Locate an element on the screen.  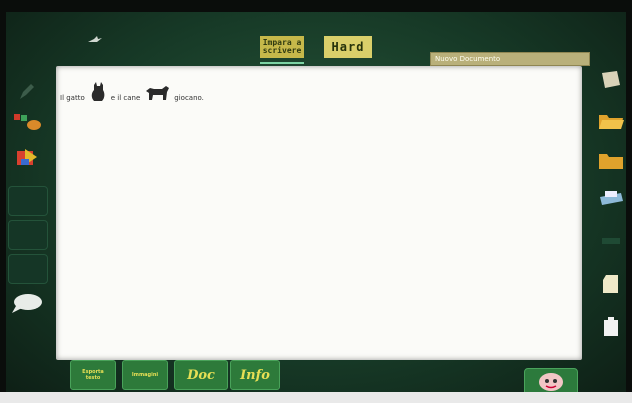
top-bar: Impara a scrivere Hard Nuovo Documento is located at coordinates (316, 40).